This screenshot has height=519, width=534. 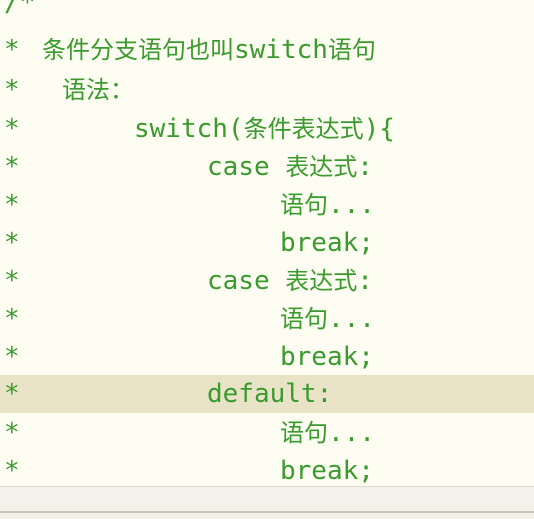 What do you see at coordinates (267, 11) in the screenshot?
I see `code-line: /*` at bounding box center [267, 11].